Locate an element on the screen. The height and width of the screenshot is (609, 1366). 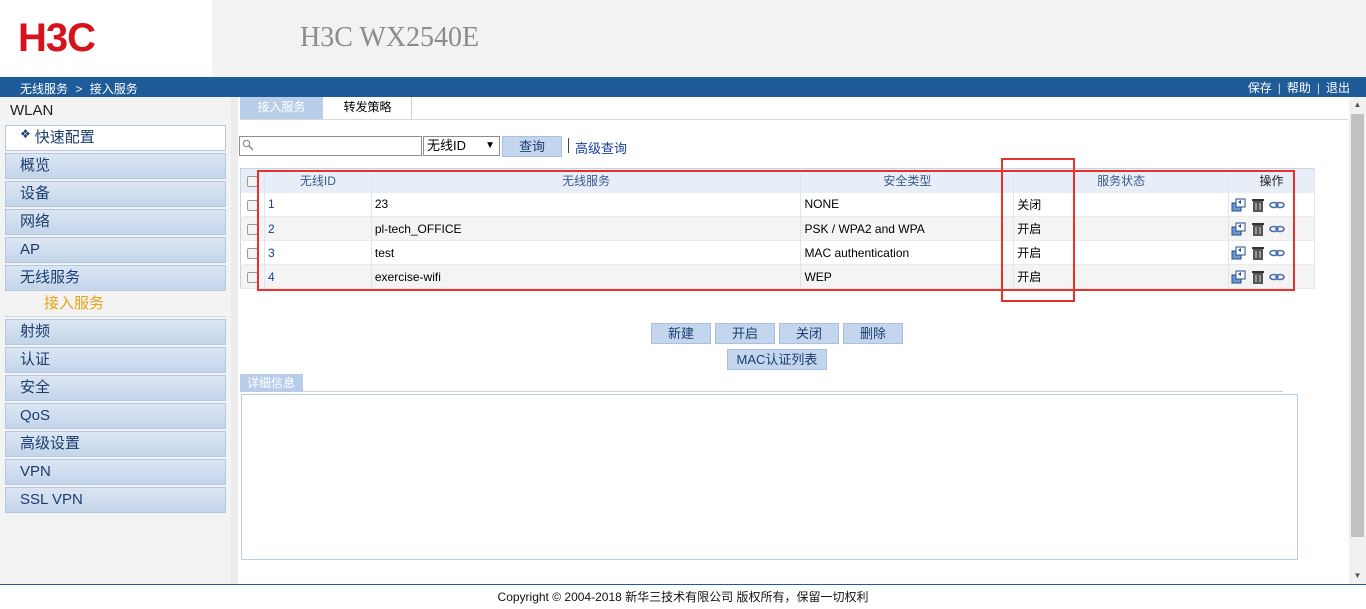
tab-access-service: 接入服务 is located at coordinates (281, 108).